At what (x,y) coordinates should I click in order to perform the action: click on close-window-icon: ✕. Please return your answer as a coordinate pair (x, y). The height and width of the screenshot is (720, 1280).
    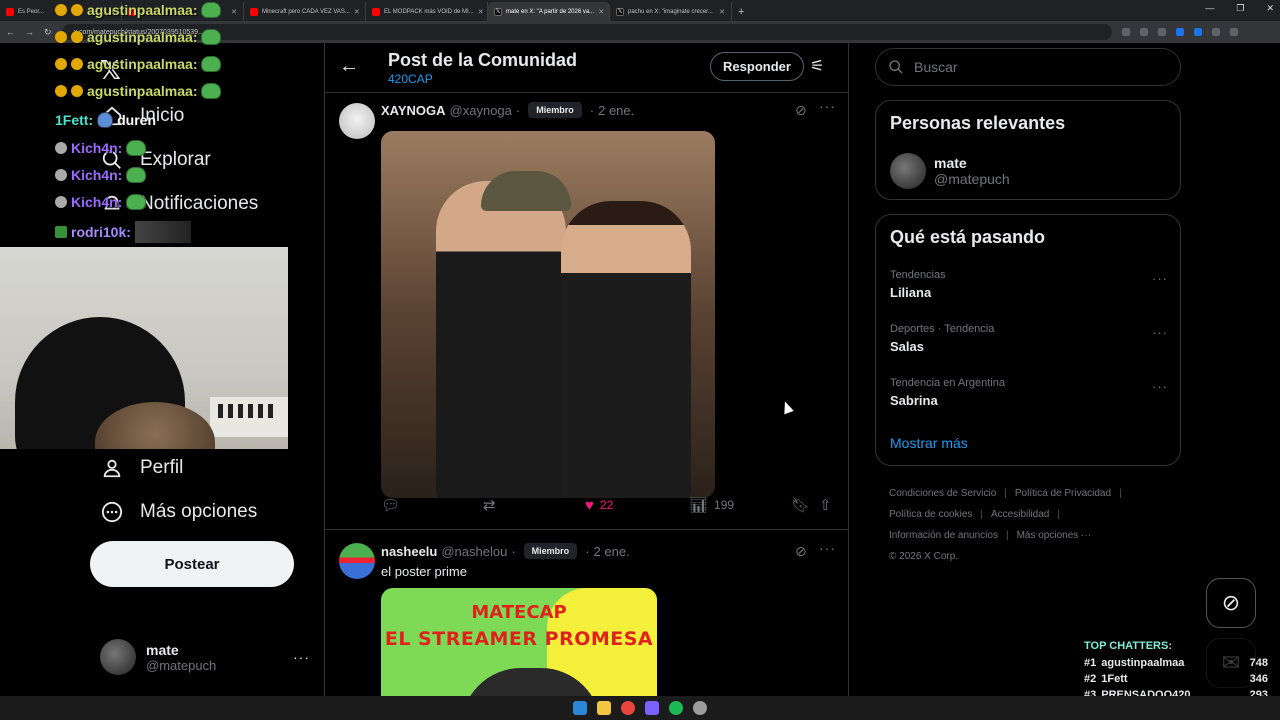
    Looking at the image, I should click on (1270, 8).